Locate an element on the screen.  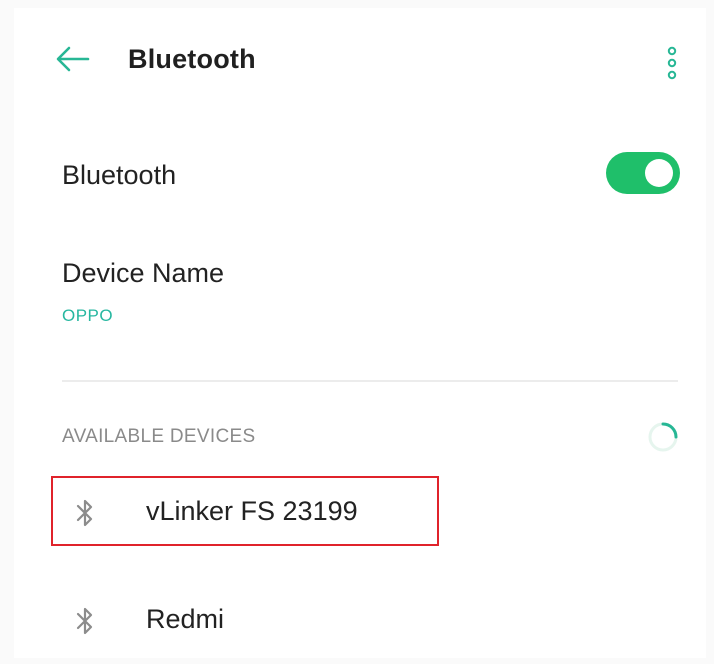
app-header: Bluetooth is located at coordinates (360, 58).